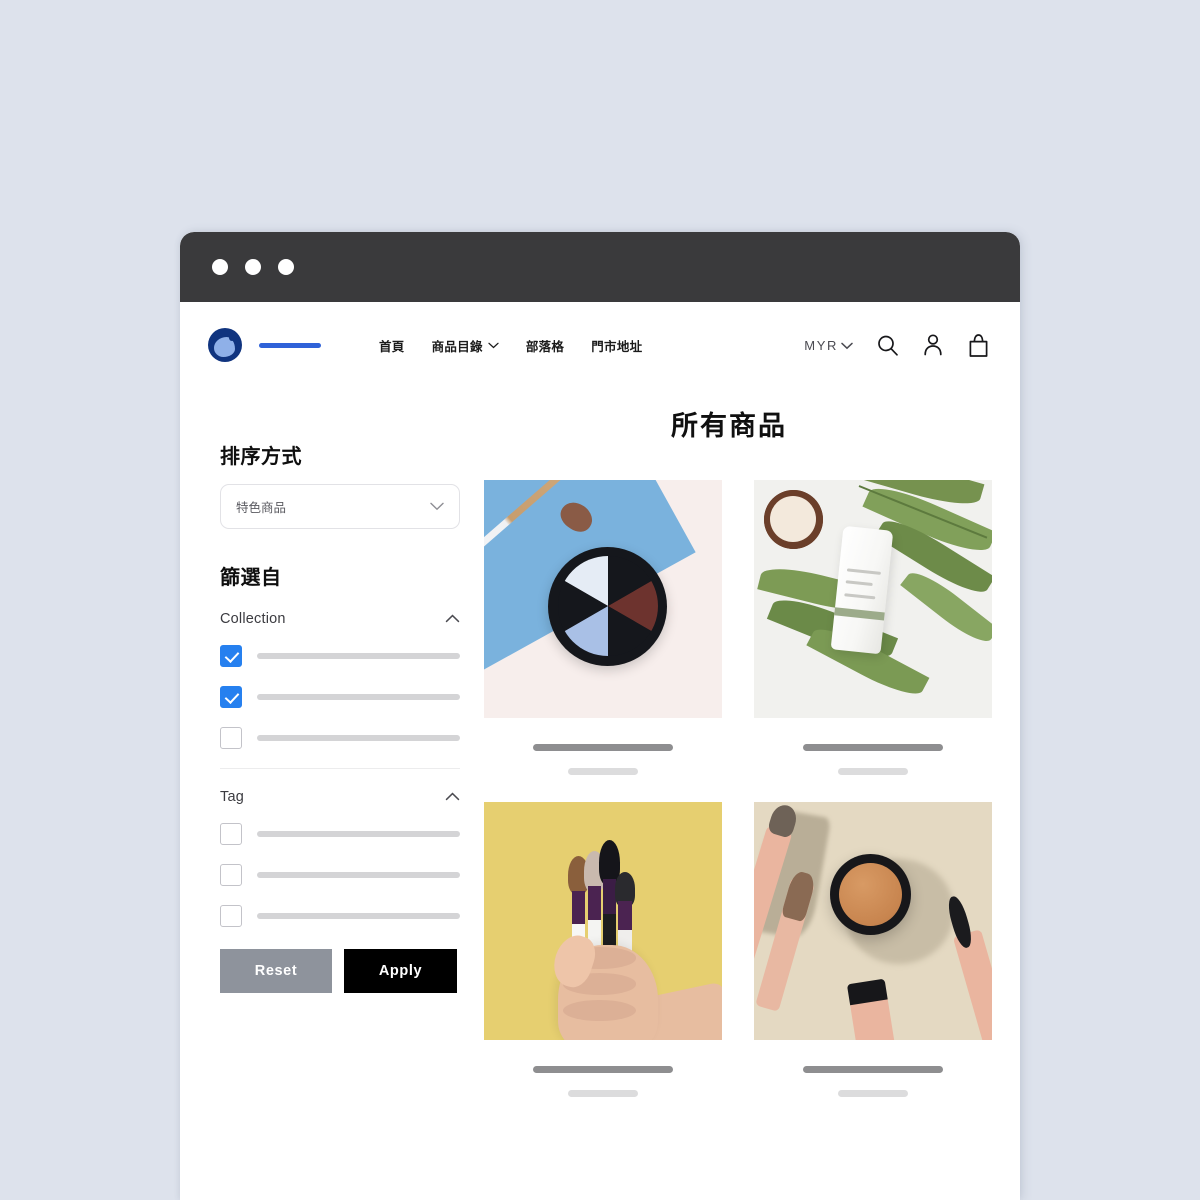 The width and height of the screenshot is (1200, 1200). Describe the element at coordinates (340, 619) in the screenshot. I see `filter-group-collection-header: Collection` at that location.